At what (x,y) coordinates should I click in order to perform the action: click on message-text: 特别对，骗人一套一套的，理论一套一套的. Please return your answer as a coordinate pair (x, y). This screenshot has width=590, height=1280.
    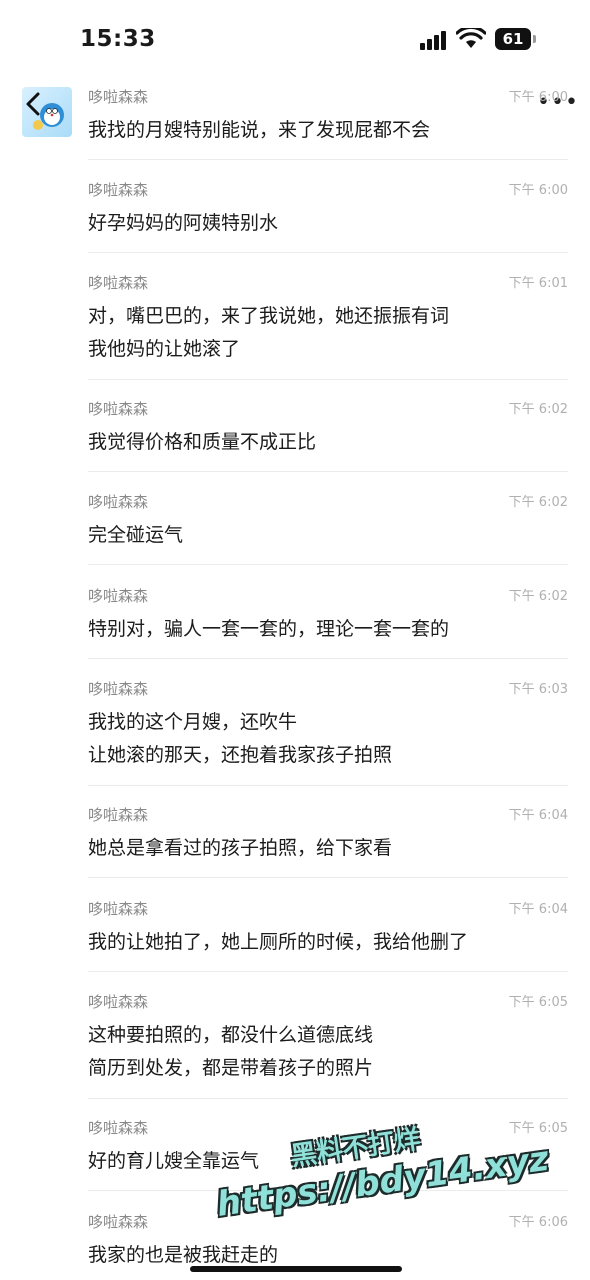
    Looking at the image, I should click on (268, 629).